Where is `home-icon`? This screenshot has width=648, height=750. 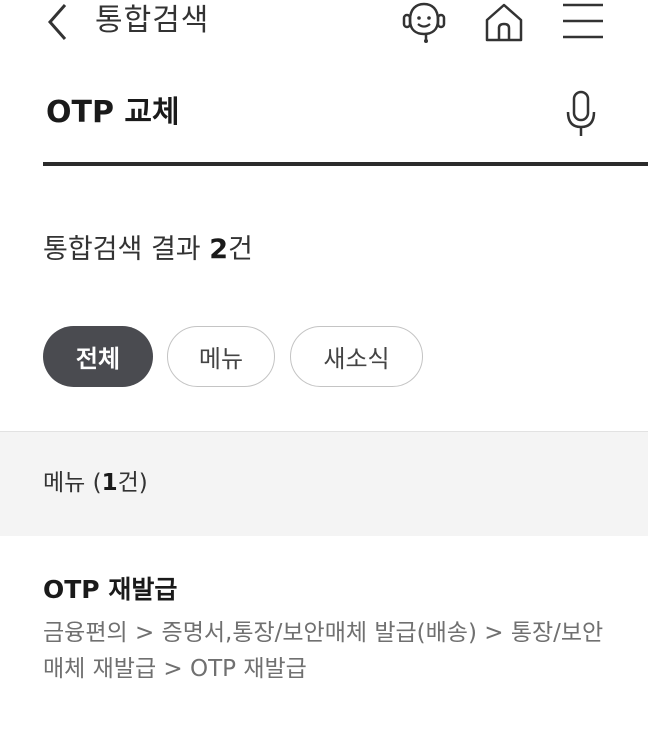
home-icon is located at coordinates (504, 22).